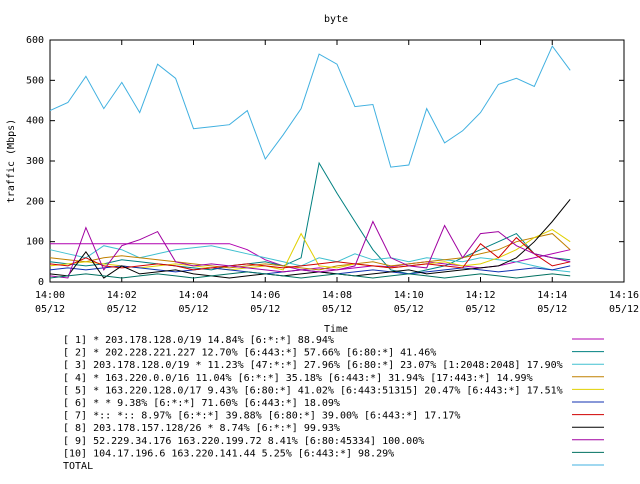 The image size is (640, 484). What do you see at coordinates (35, 80) in the screenshot?
I see `y-tick-label: 500` at bounding box center [35, 80].